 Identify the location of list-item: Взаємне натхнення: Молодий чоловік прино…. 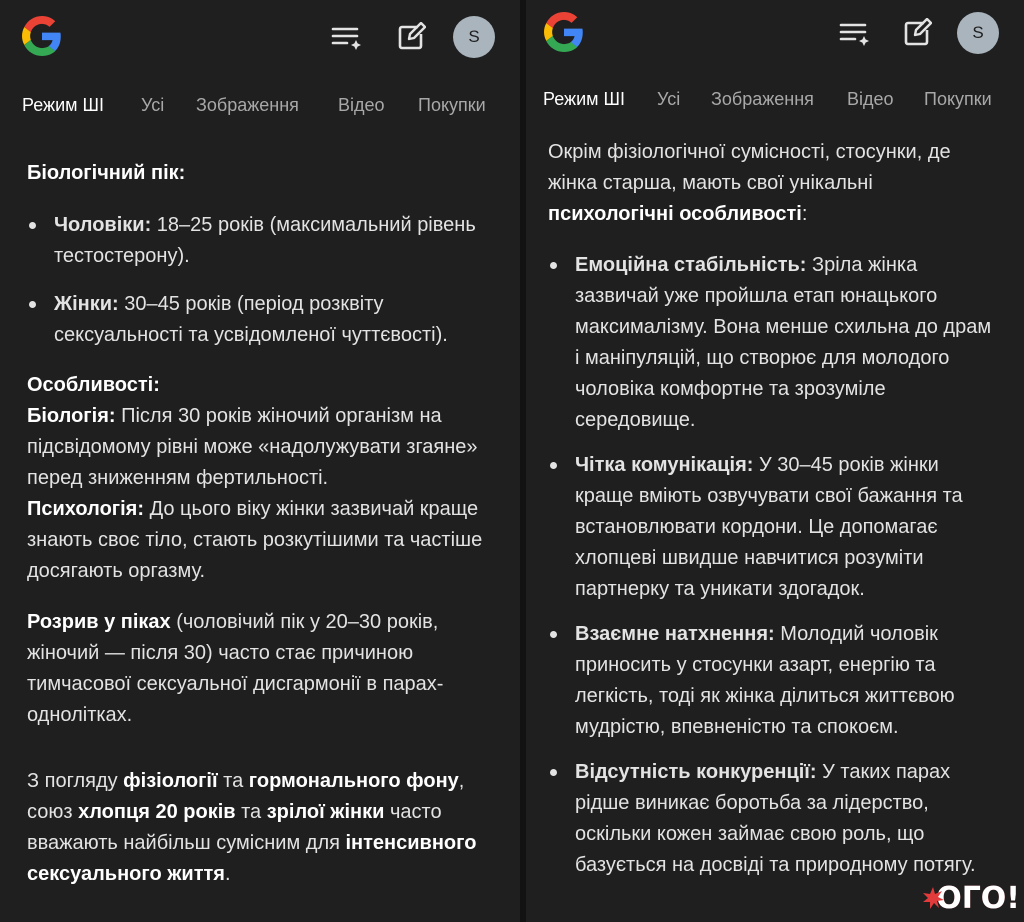
(773, 681).